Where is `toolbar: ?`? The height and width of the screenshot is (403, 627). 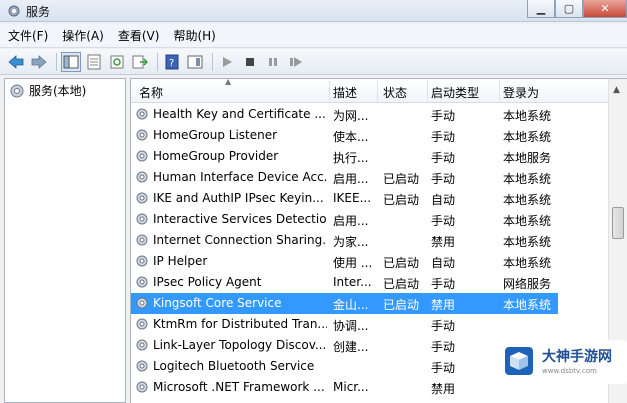 toolbar: ? is located at coordinates (313, 62).